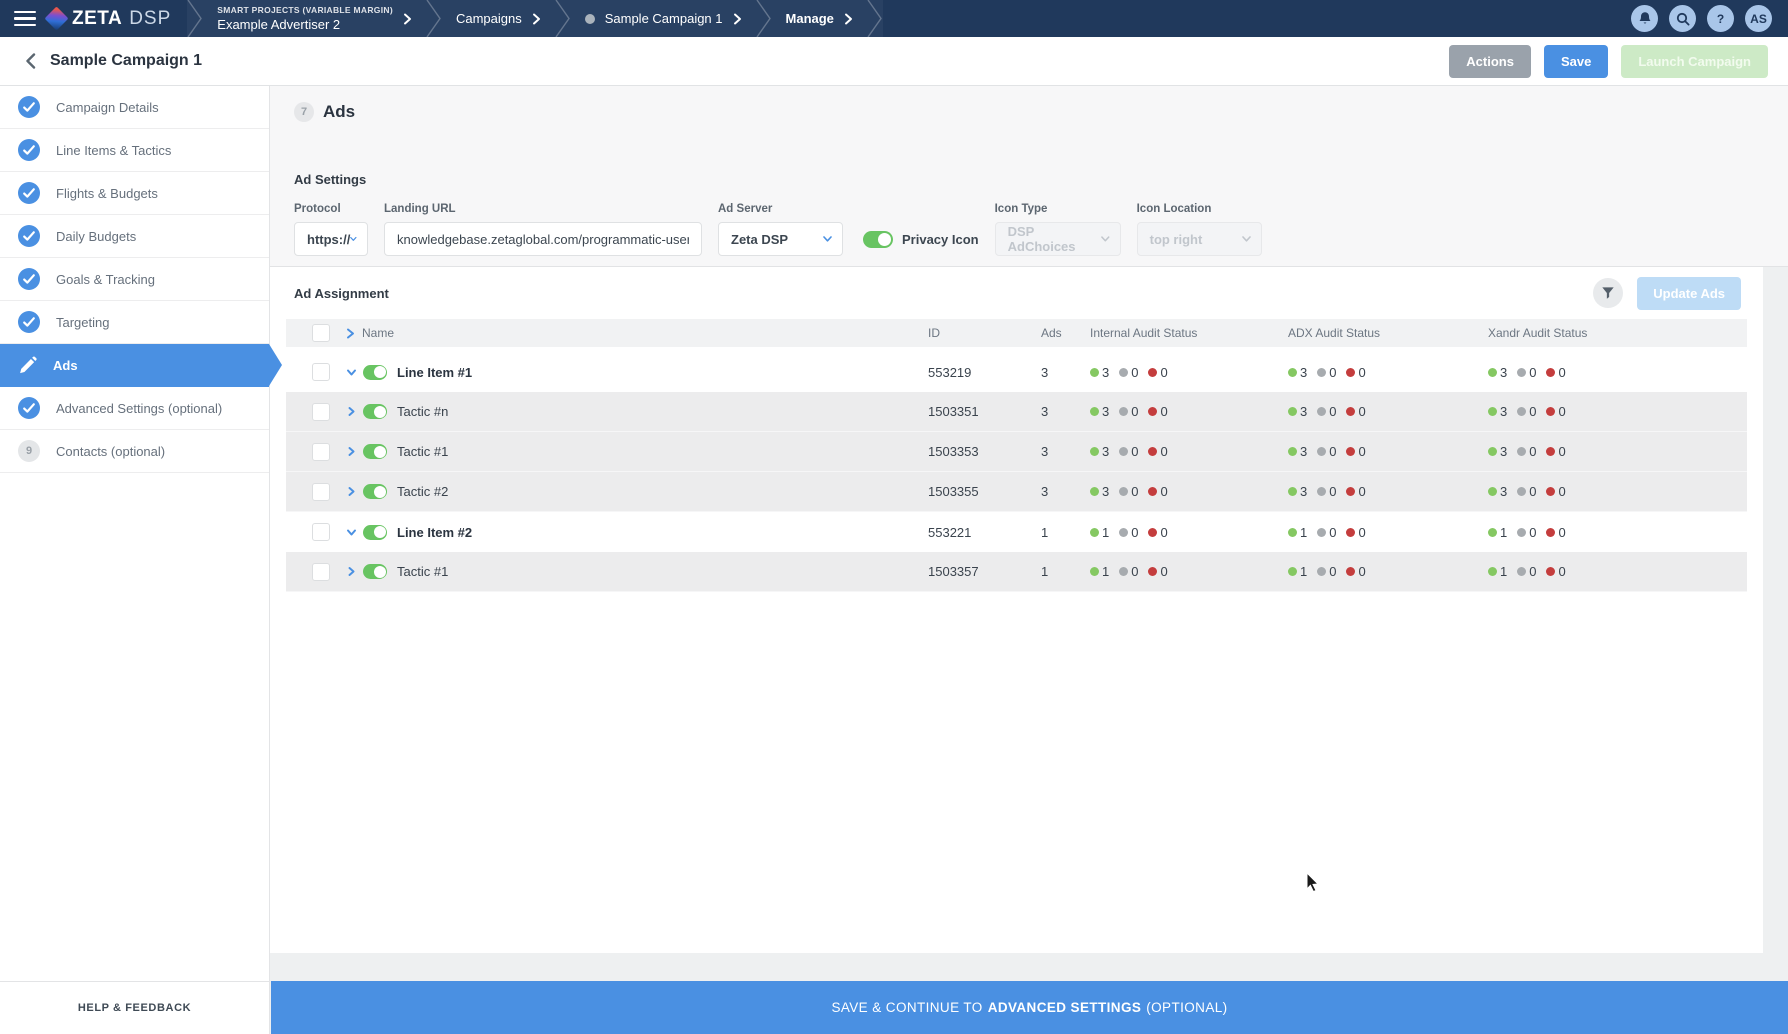 The height and width of the screenshot is (1034, 1788). I want to click on protocol-select: https://, so click(331, 239).